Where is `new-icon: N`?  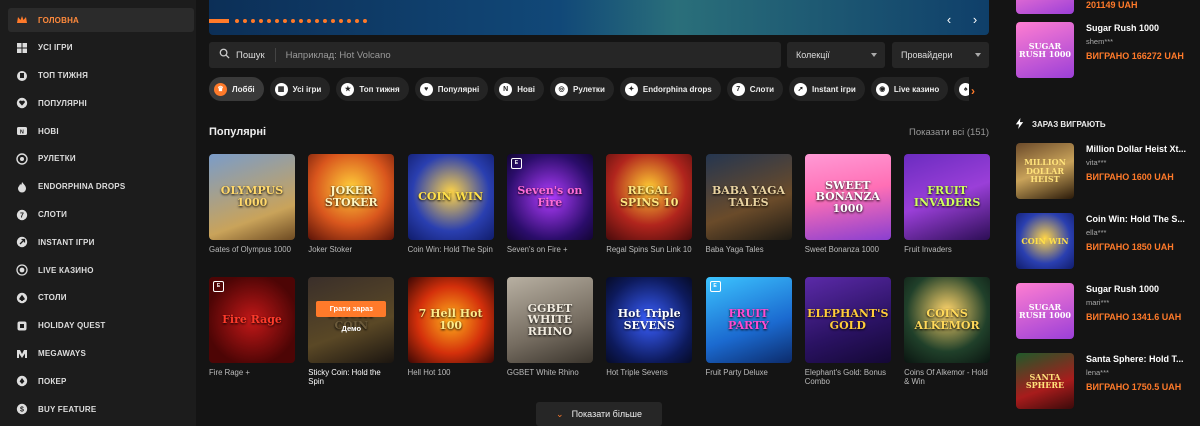
new-icon: N is located at coordinates (22, 131).